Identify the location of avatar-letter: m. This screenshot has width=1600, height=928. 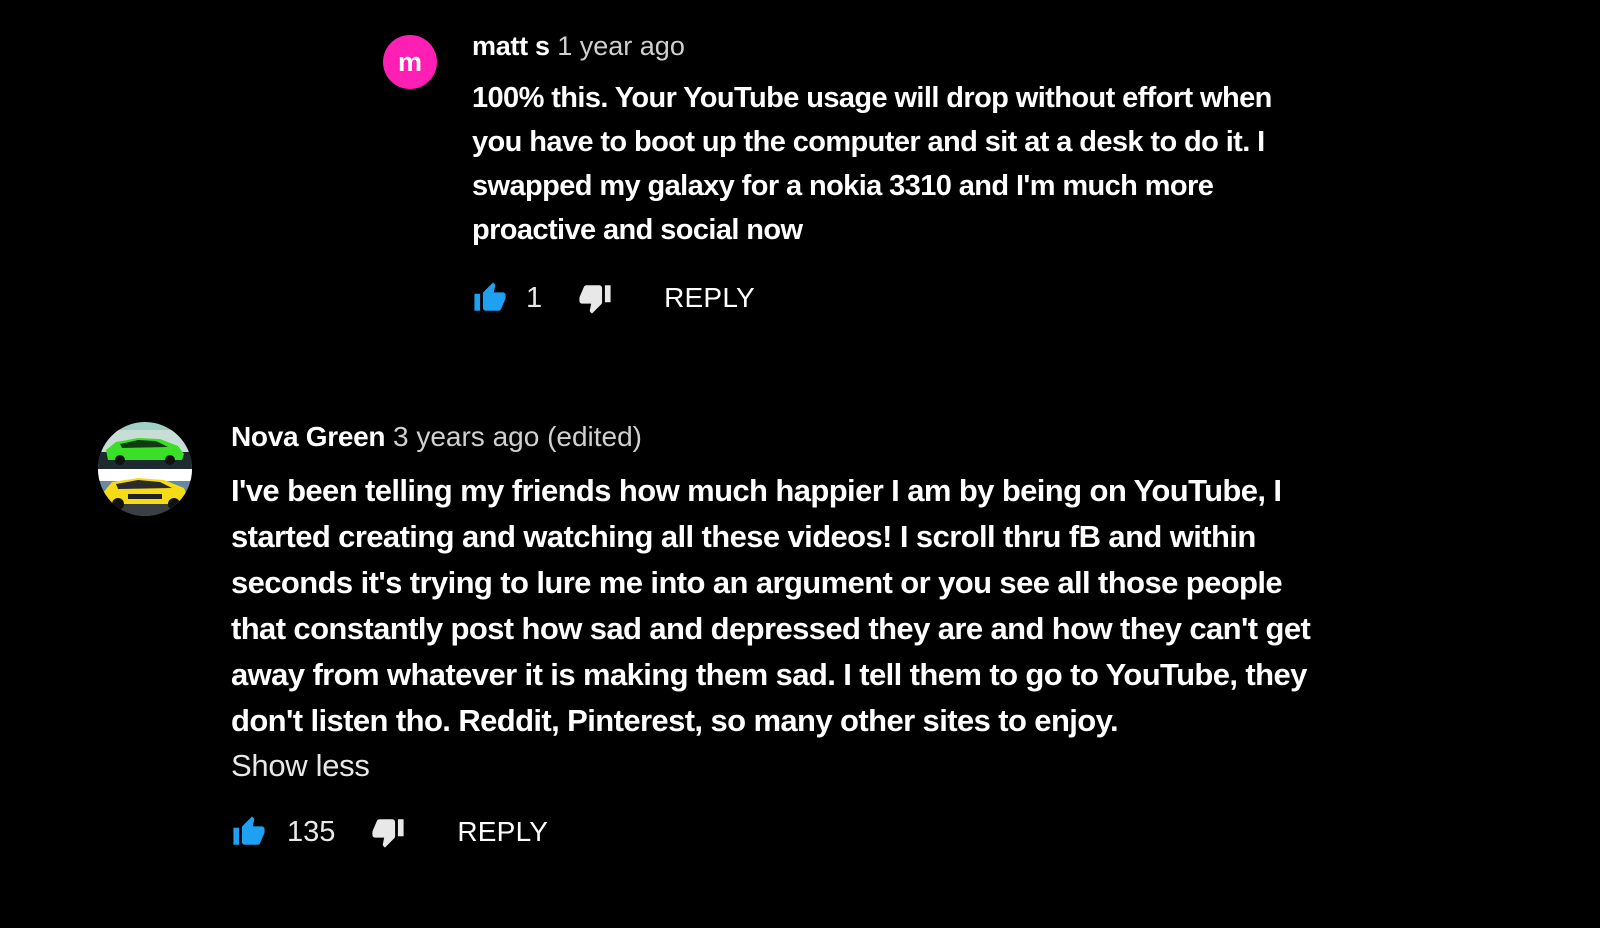
(409, 61).